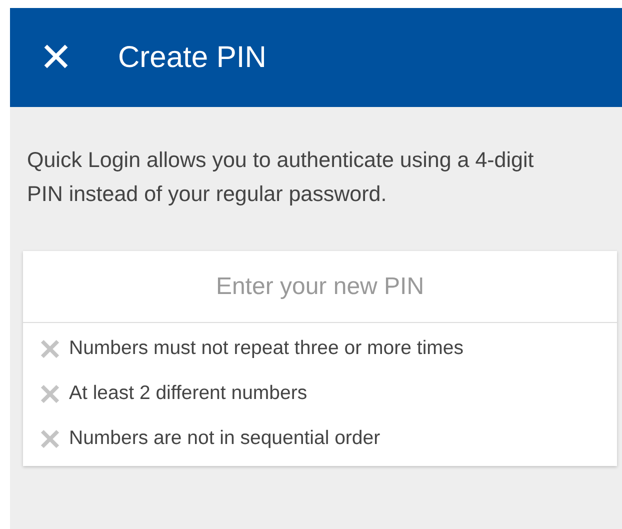 The height and width of the screenshot is (529, 622). What do you see at coordinates (281, 177) in the screenshot?
I see `description-text: Quick Login allows you to authenticate using a 4-digit PIN instead of your regular password.` at bounding box center [281, 177].